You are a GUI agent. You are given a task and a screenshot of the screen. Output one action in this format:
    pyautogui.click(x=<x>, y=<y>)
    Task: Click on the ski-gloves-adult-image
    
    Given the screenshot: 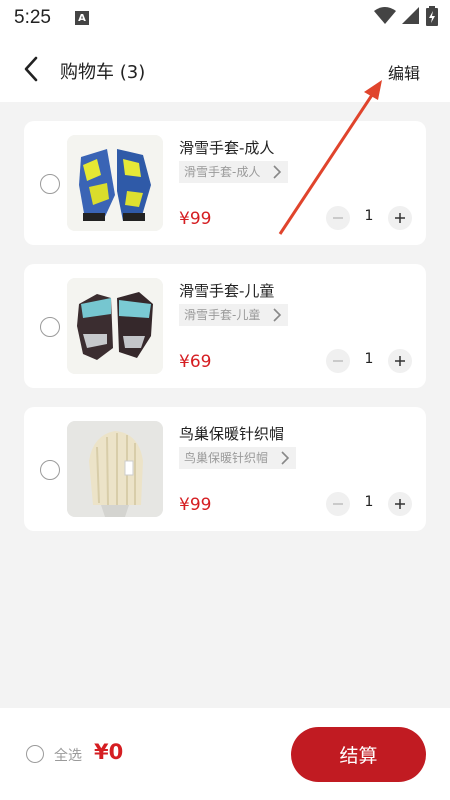 What is the action you would take?
    pyautogui.click(x=115, y=183)
    